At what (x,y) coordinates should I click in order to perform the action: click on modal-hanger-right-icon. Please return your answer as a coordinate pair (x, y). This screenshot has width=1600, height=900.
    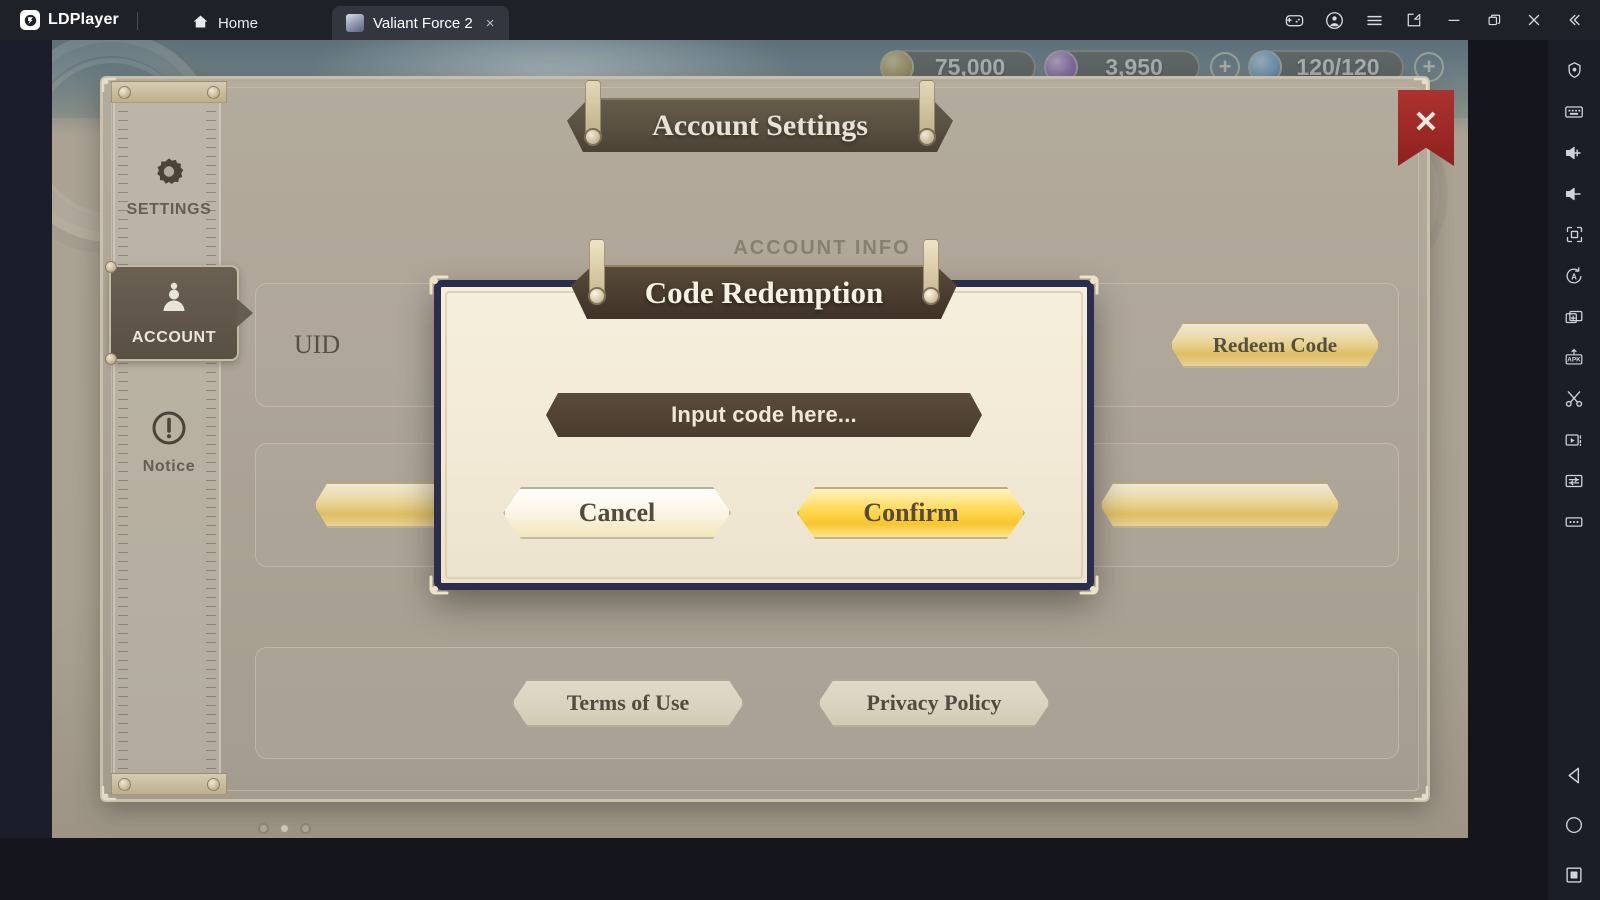
    Looking at the image, I should click on (931, 272).